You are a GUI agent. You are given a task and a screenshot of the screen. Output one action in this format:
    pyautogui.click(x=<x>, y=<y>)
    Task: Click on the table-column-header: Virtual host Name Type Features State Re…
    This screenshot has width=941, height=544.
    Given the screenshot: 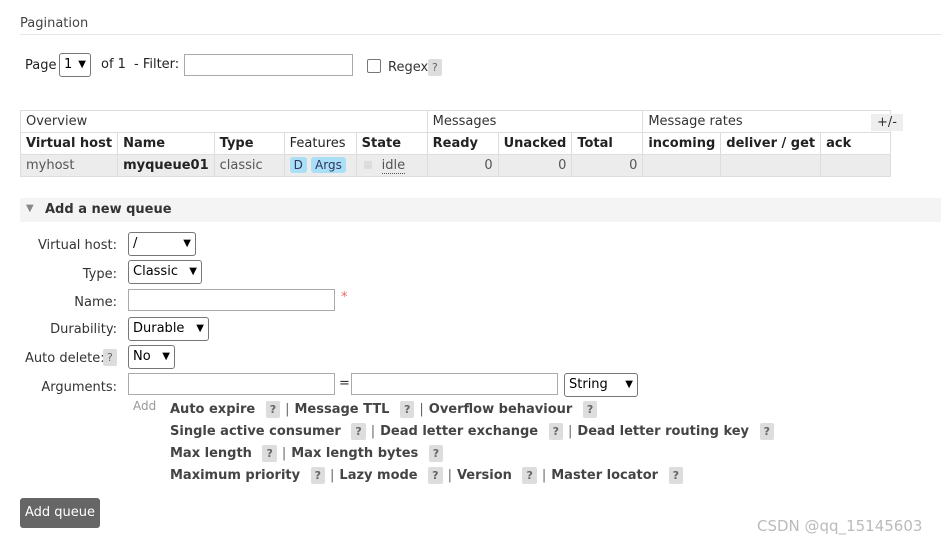 What is the action you would take?
    pyautogui.click(x=455, y=143)
    